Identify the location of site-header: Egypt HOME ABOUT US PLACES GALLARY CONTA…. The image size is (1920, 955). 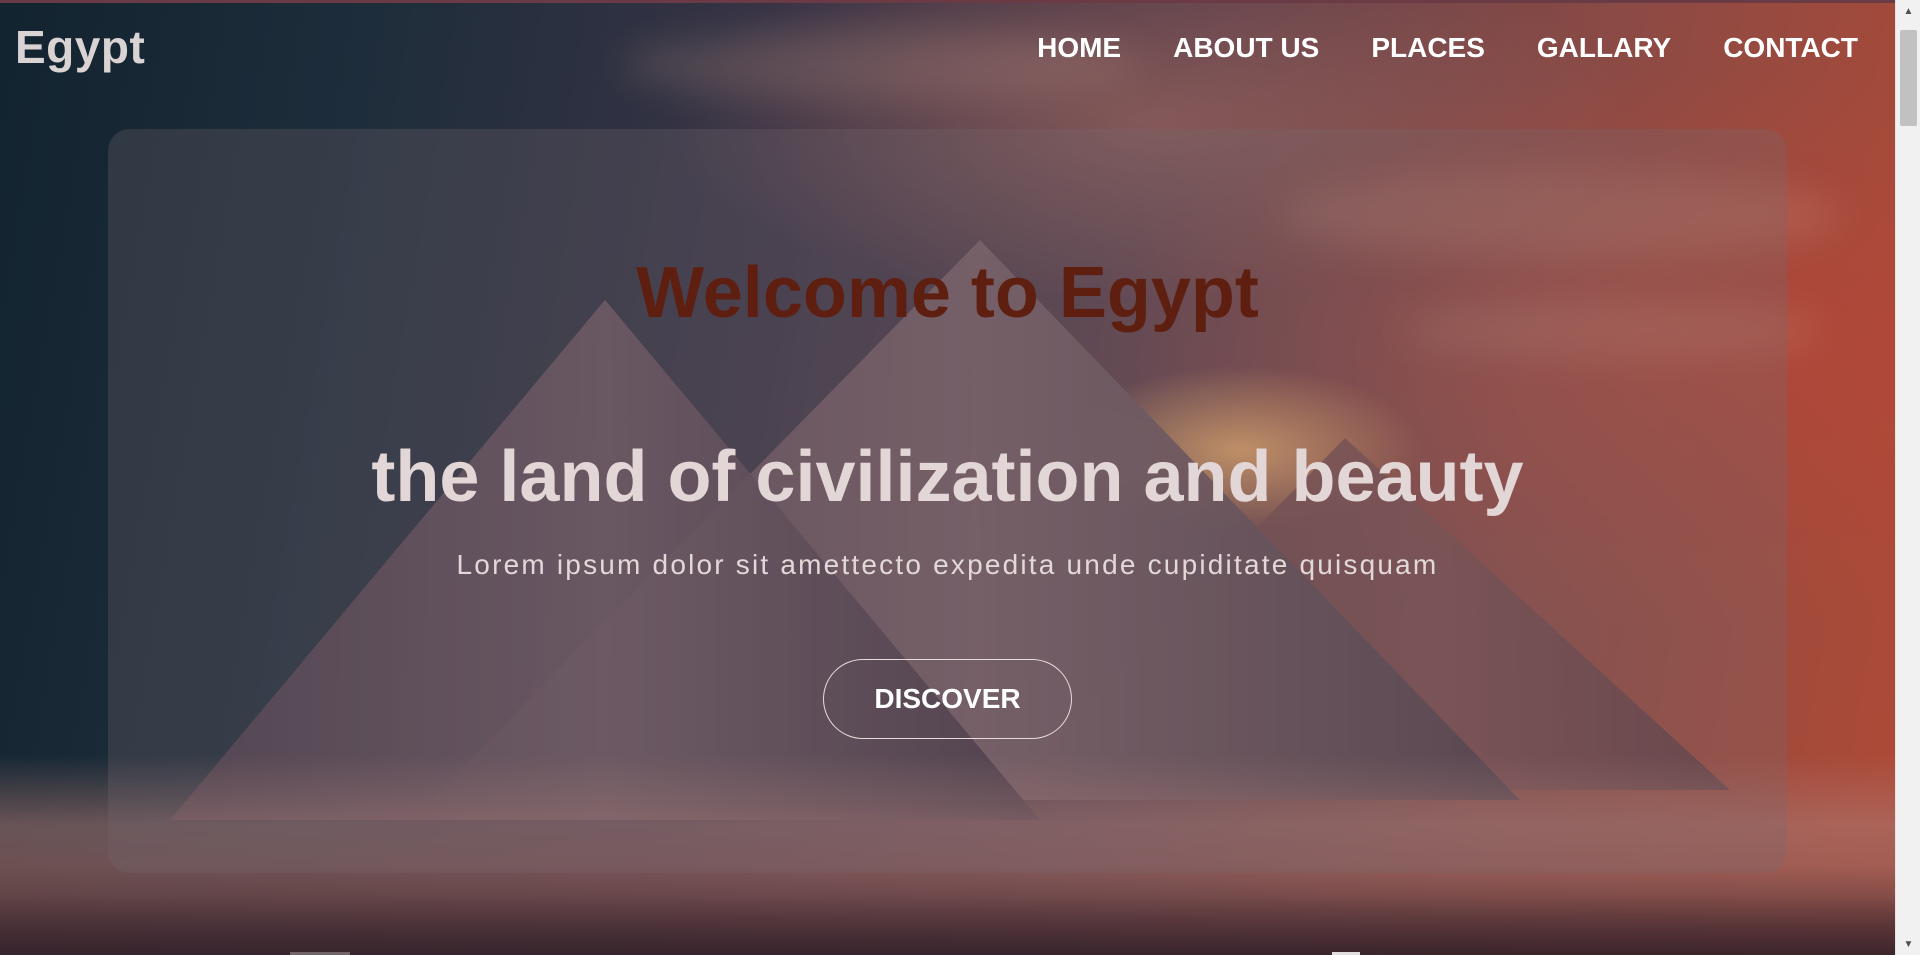
(947, 50).